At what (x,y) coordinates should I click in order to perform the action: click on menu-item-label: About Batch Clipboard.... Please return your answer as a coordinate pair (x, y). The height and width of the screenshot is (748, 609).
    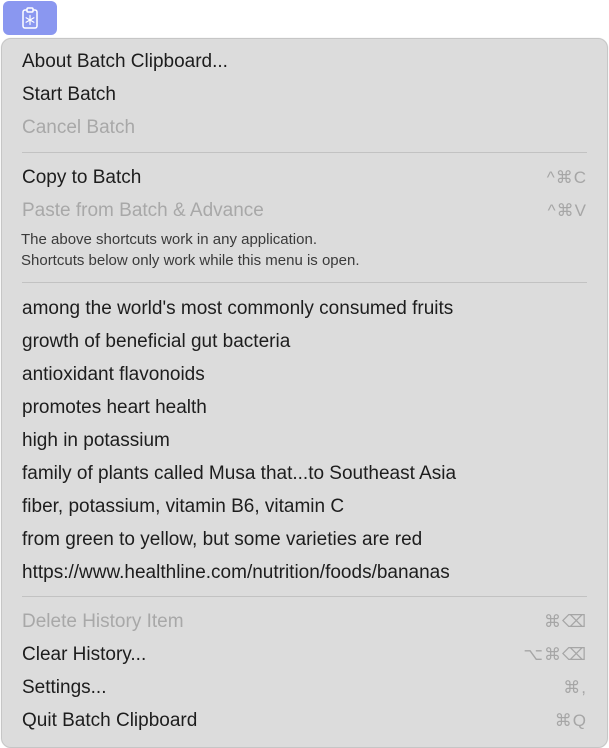
    Looking at the image, I should click on (125, 61).